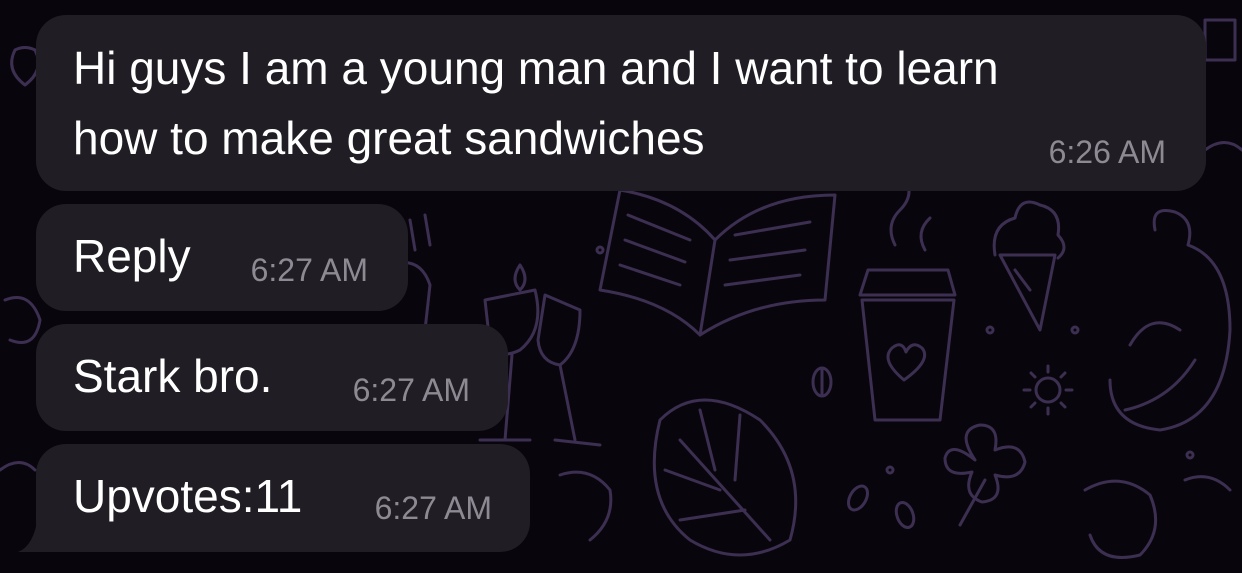  Describe the element at coordinates (863, 448) in the screenshot. I see `coffee-bean-icon` at that location.